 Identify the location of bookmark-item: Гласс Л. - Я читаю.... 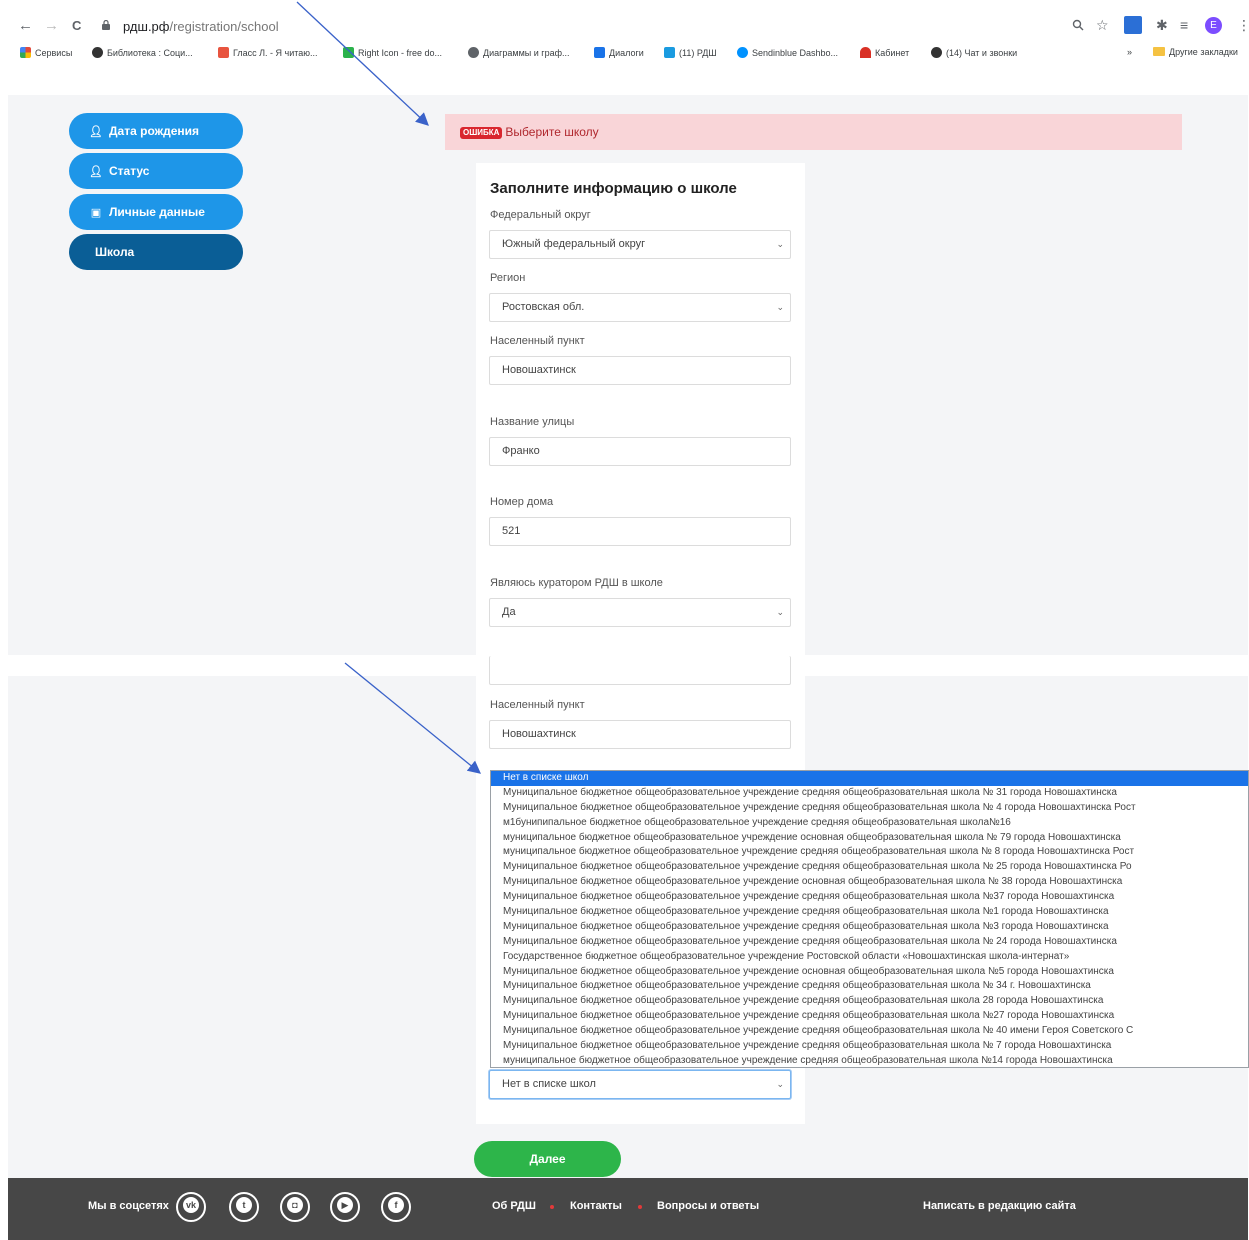
(268, 52).